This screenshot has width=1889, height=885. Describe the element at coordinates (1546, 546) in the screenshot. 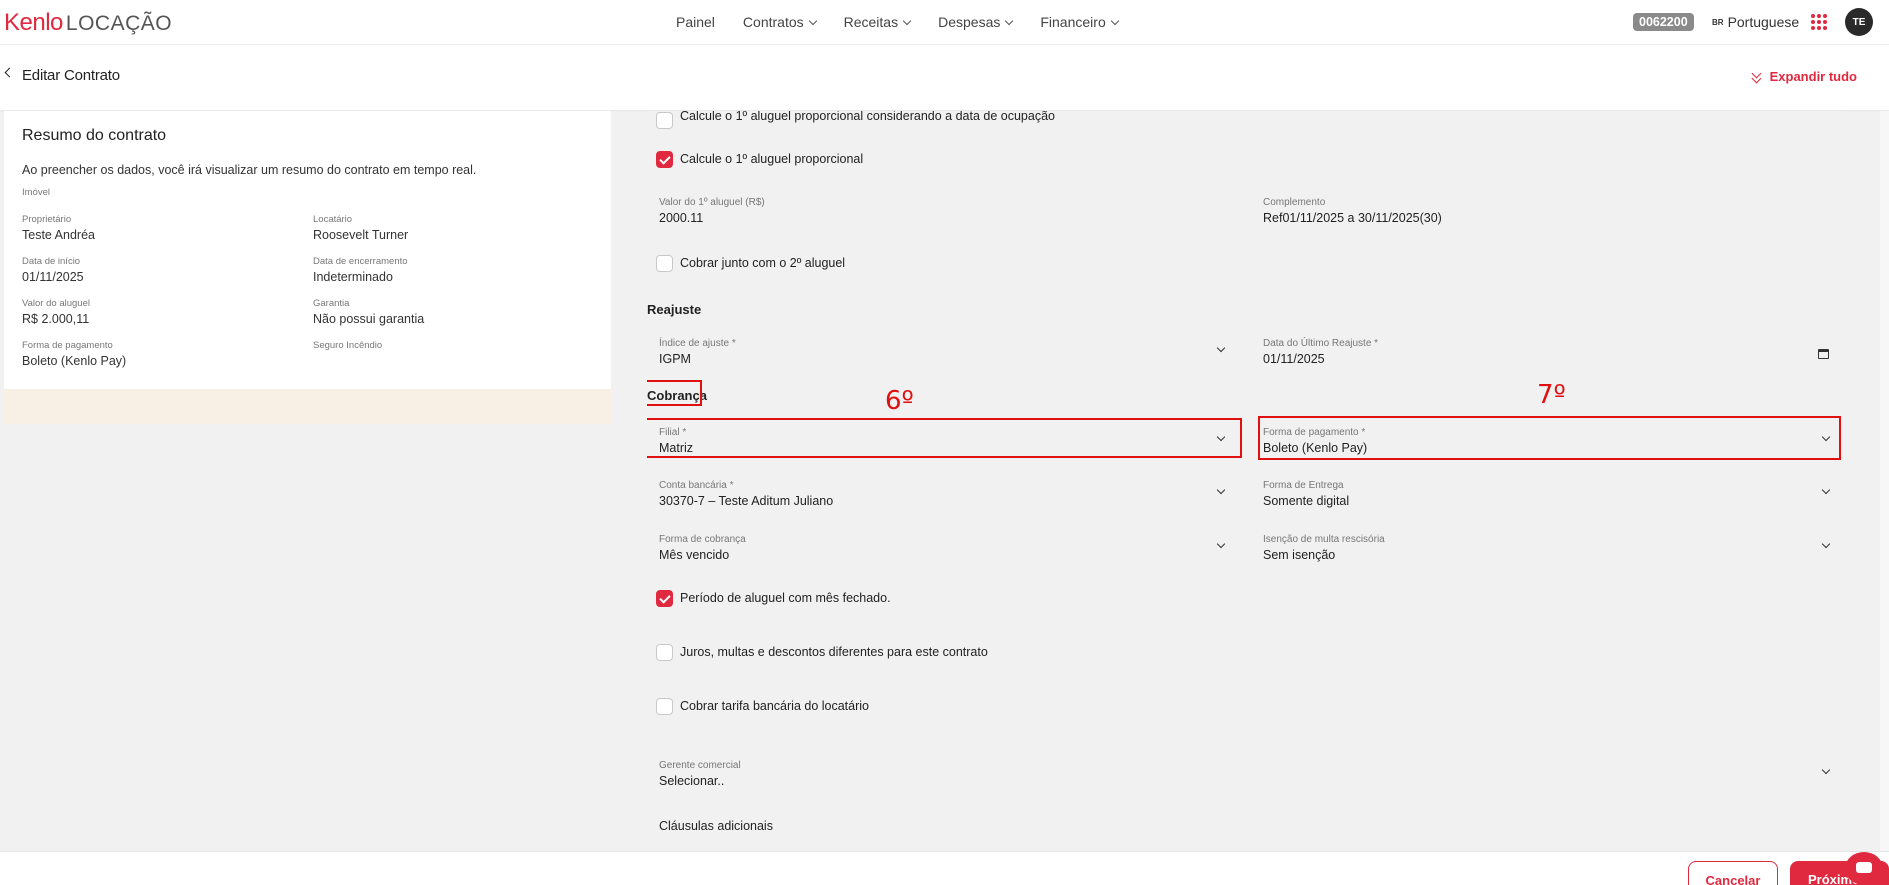

I see `isencao-multa-select: Isenção de multa rescisória Sem isenção` at that location.